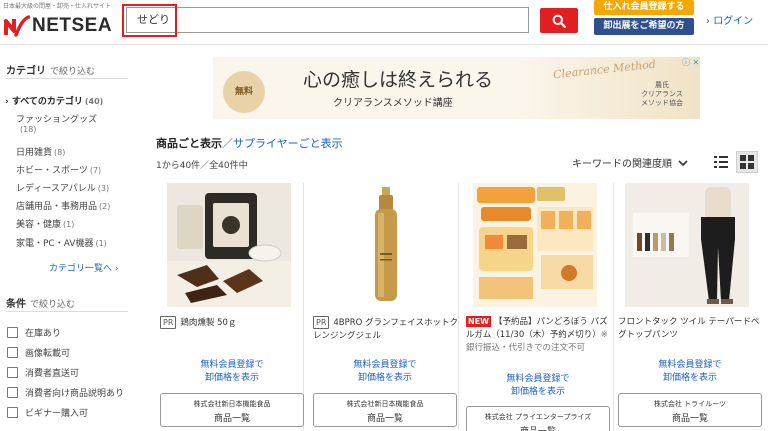 The image size is (768, 431). I want to click on category-item-count: (7), so click(95, 170).